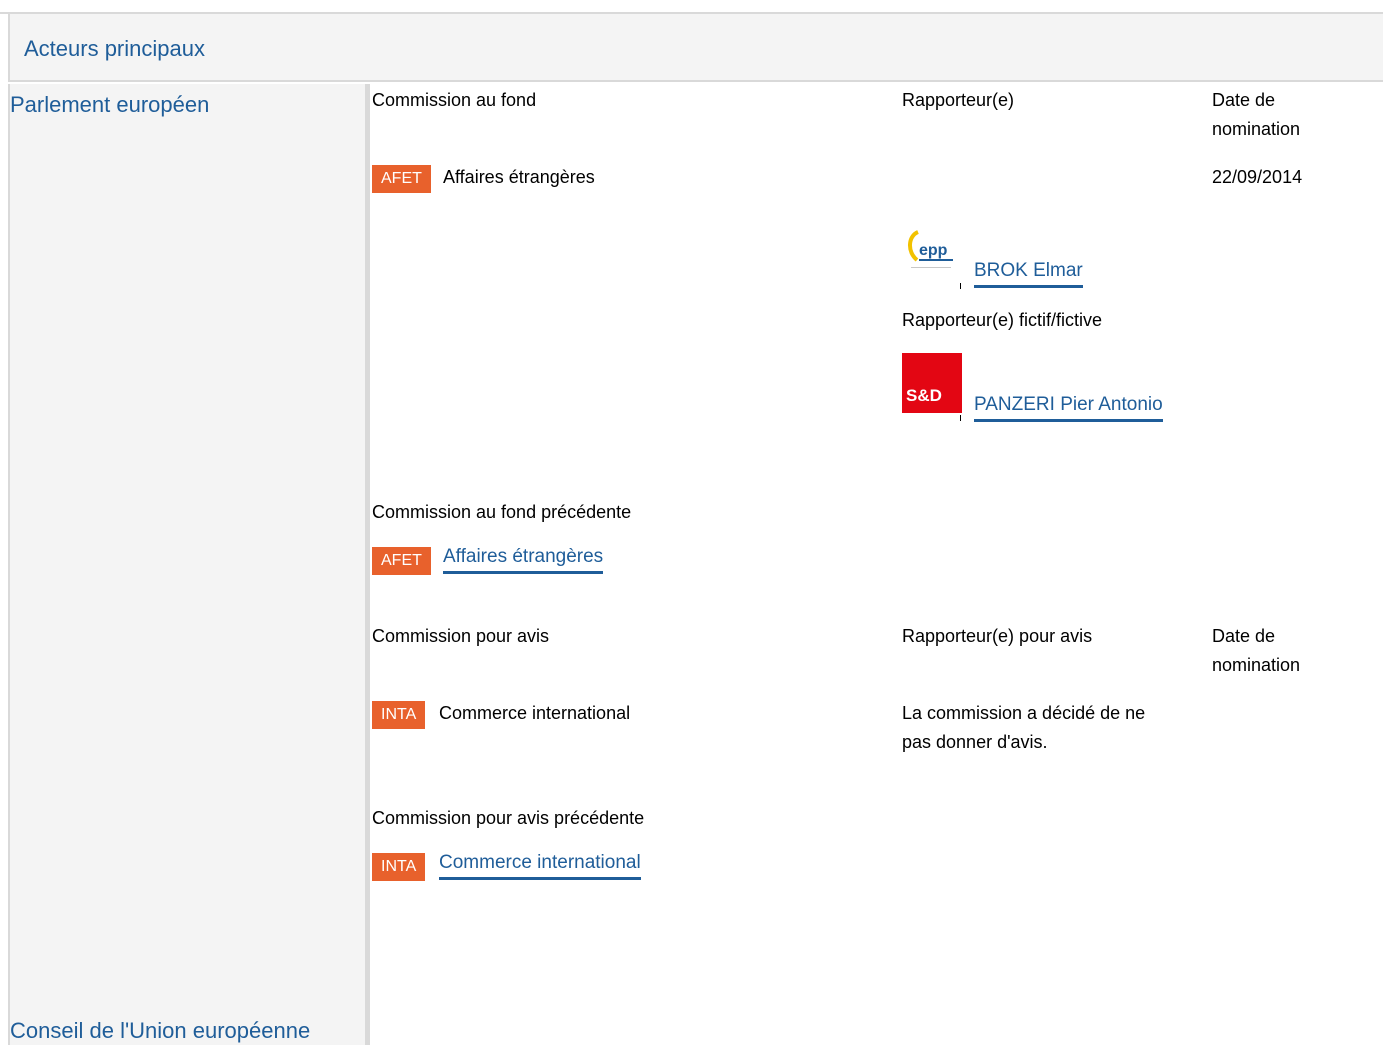 This screenshot has height=1045, width=1383. What do you see at coordinates (461, 636) in the screenshot?
I see `header-opinion-committee: Commission pour avis` at bounding box center [461, 636].